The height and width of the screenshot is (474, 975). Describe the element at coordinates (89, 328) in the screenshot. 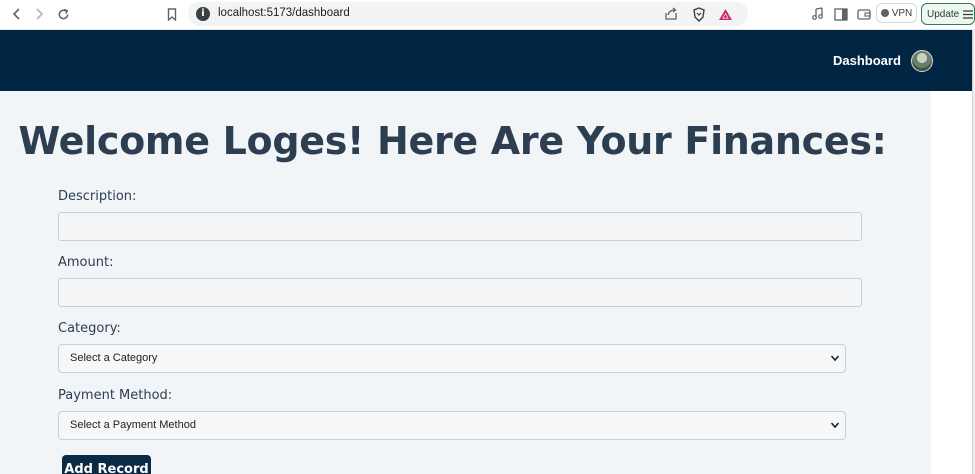

I see `category-label: Category:` at that location.